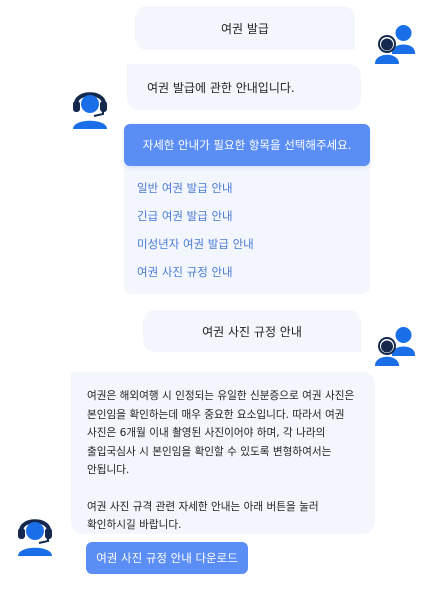  I want to click on menu-item-minor-passport: 미성년자 여권 발급 안내, so click(195, 244).